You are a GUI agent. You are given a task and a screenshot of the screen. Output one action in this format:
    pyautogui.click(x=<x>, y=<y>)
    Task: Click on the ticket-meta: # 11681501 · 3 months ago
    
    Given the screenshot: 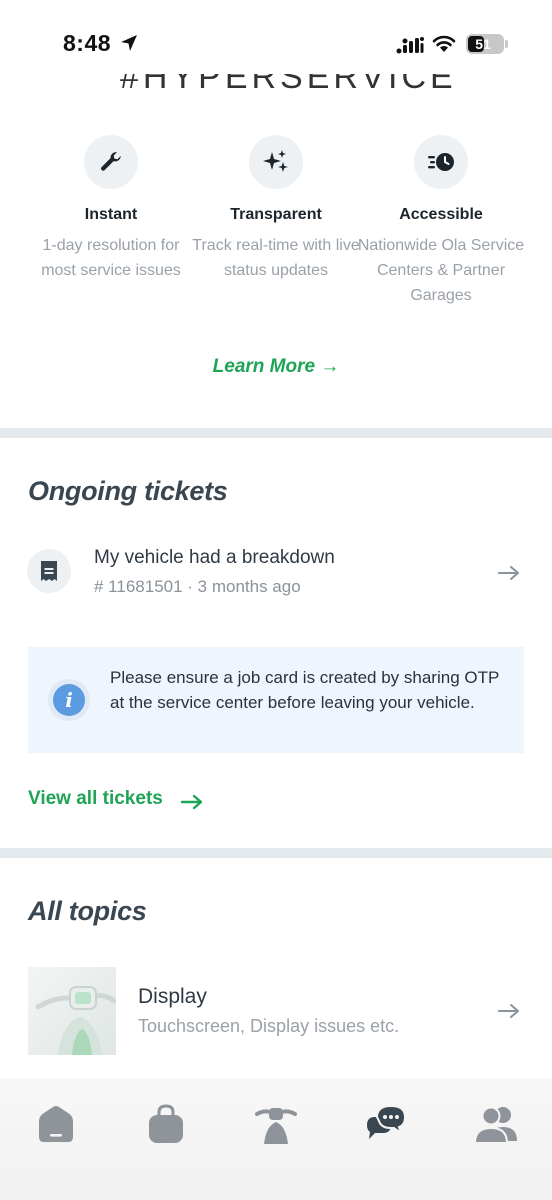 What is the action you would take?
    pyautogui.click(x=197, y=586)
    